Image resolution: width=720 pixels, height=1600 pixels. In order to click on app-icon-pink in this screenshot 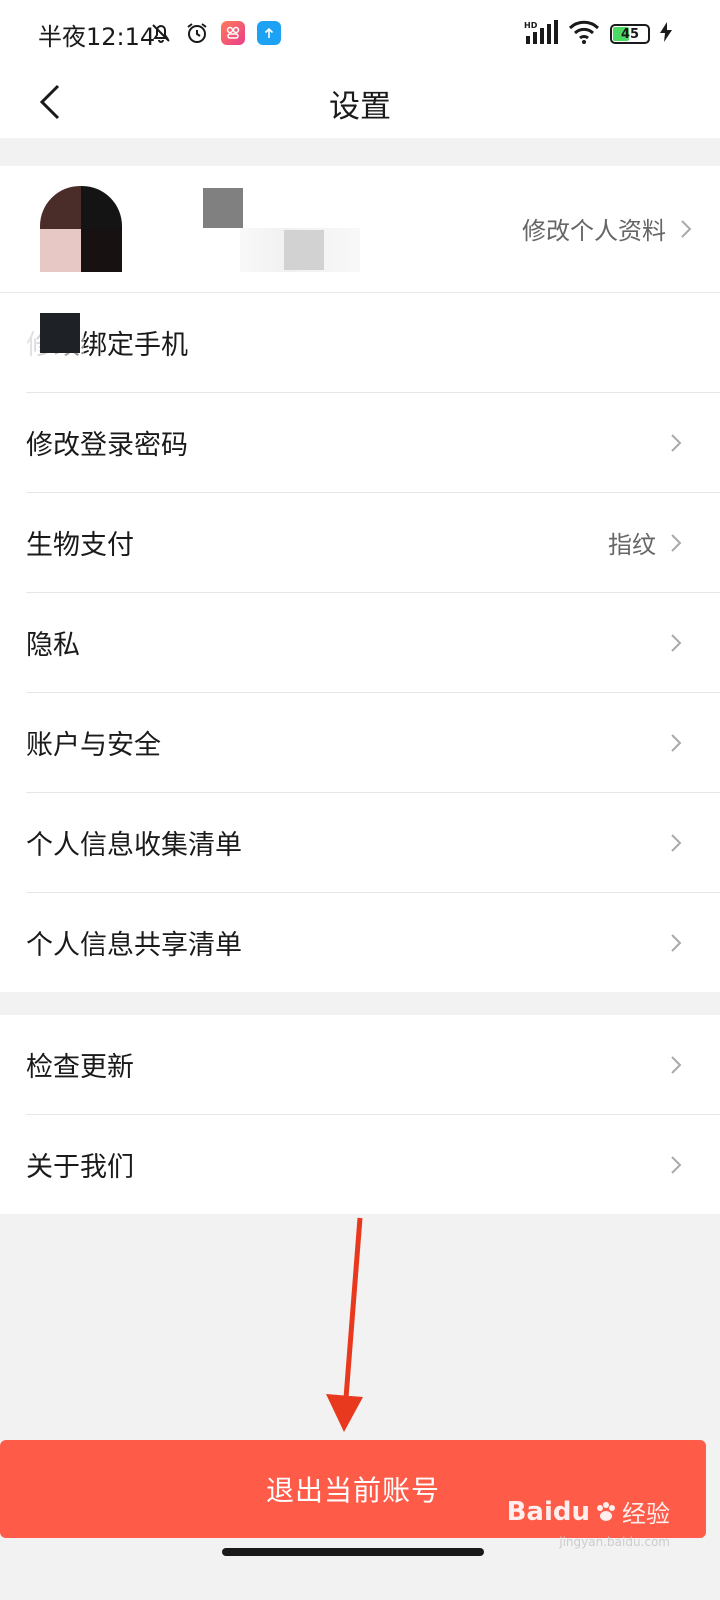, I will do `click(233, 33)`.